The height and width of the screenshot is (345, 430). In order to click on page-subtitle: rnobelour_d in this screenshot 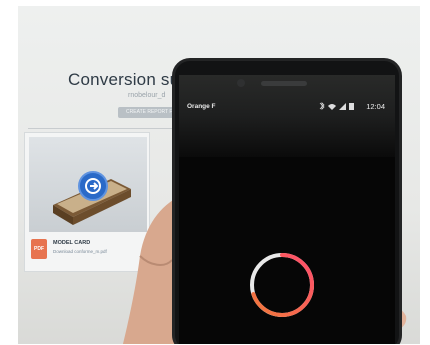, I will do `click(147, 95)`.